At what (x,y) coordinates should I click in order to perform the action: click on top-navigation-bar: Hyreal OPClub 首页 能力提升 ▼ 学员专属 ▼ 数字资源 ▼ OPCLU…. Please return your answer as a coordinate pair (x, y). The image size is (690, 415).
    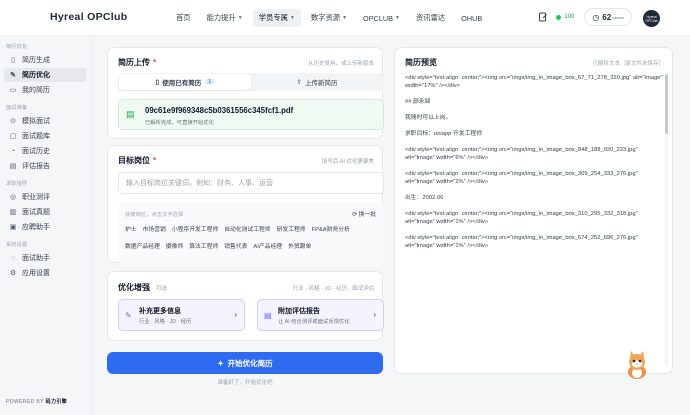
    Looking at the image, I should click on (345, 18).